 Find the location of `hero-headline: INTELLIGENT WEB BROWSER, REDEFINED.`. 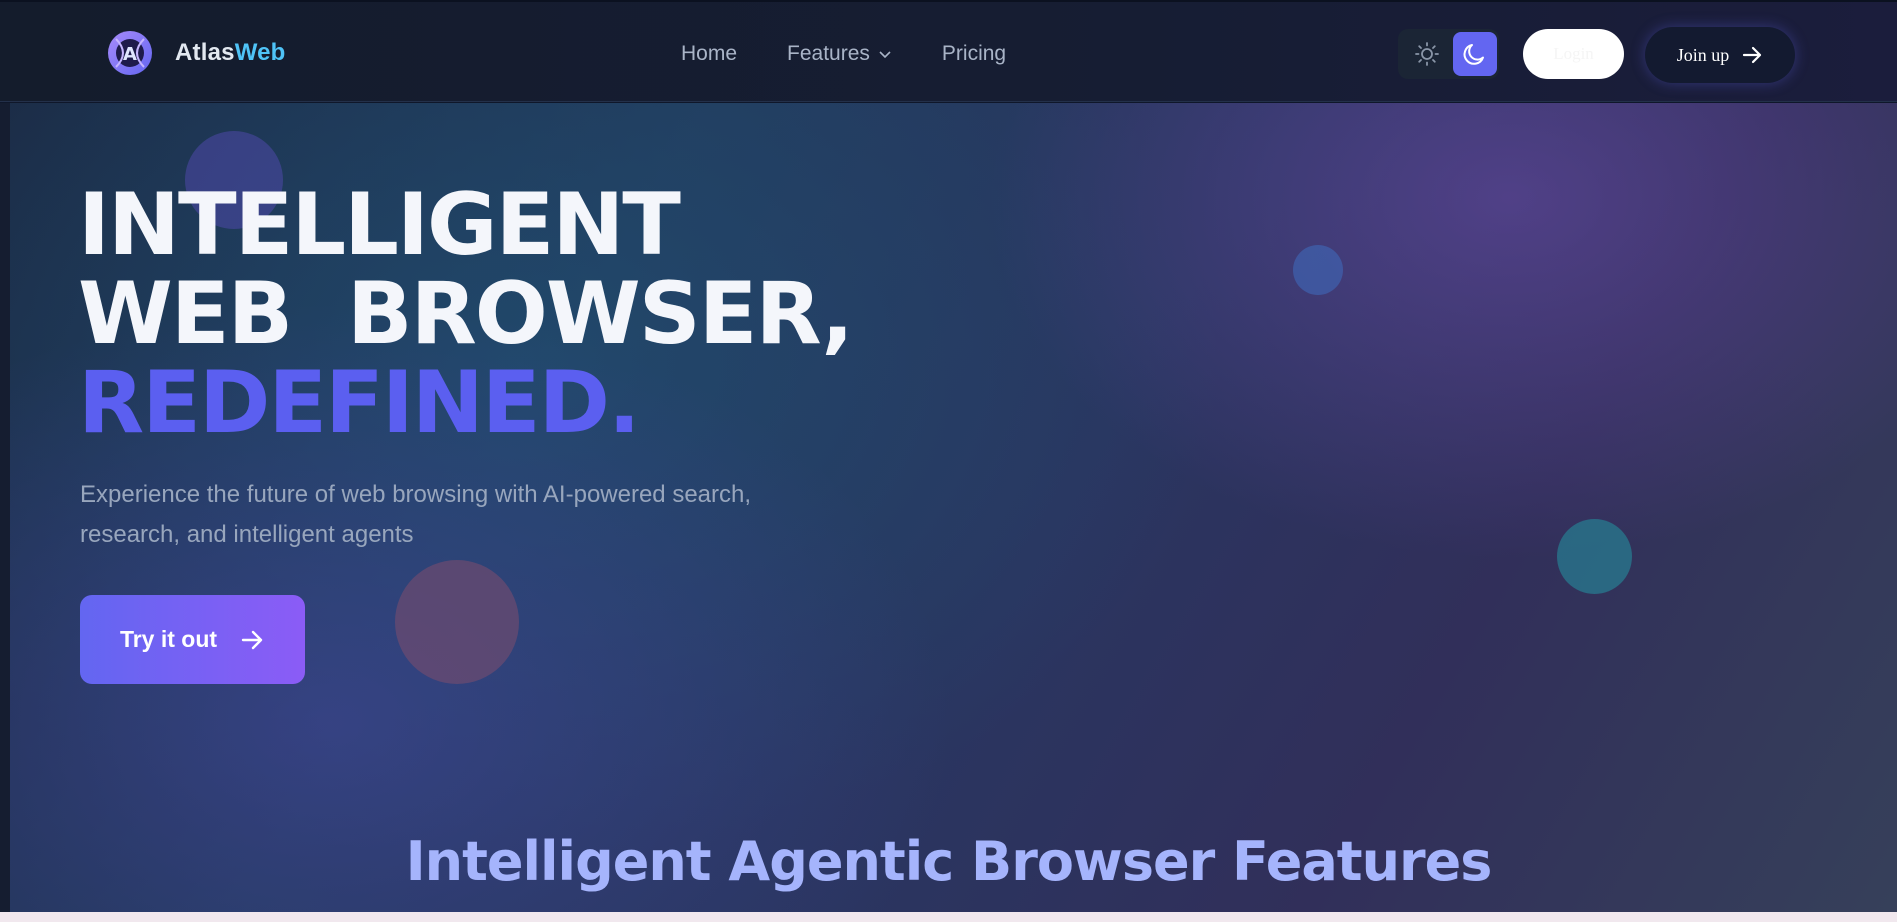

hero-headline: INTELLIGENT WEB BROWSER, REDEFINED. is located at coordinates (466, 314).